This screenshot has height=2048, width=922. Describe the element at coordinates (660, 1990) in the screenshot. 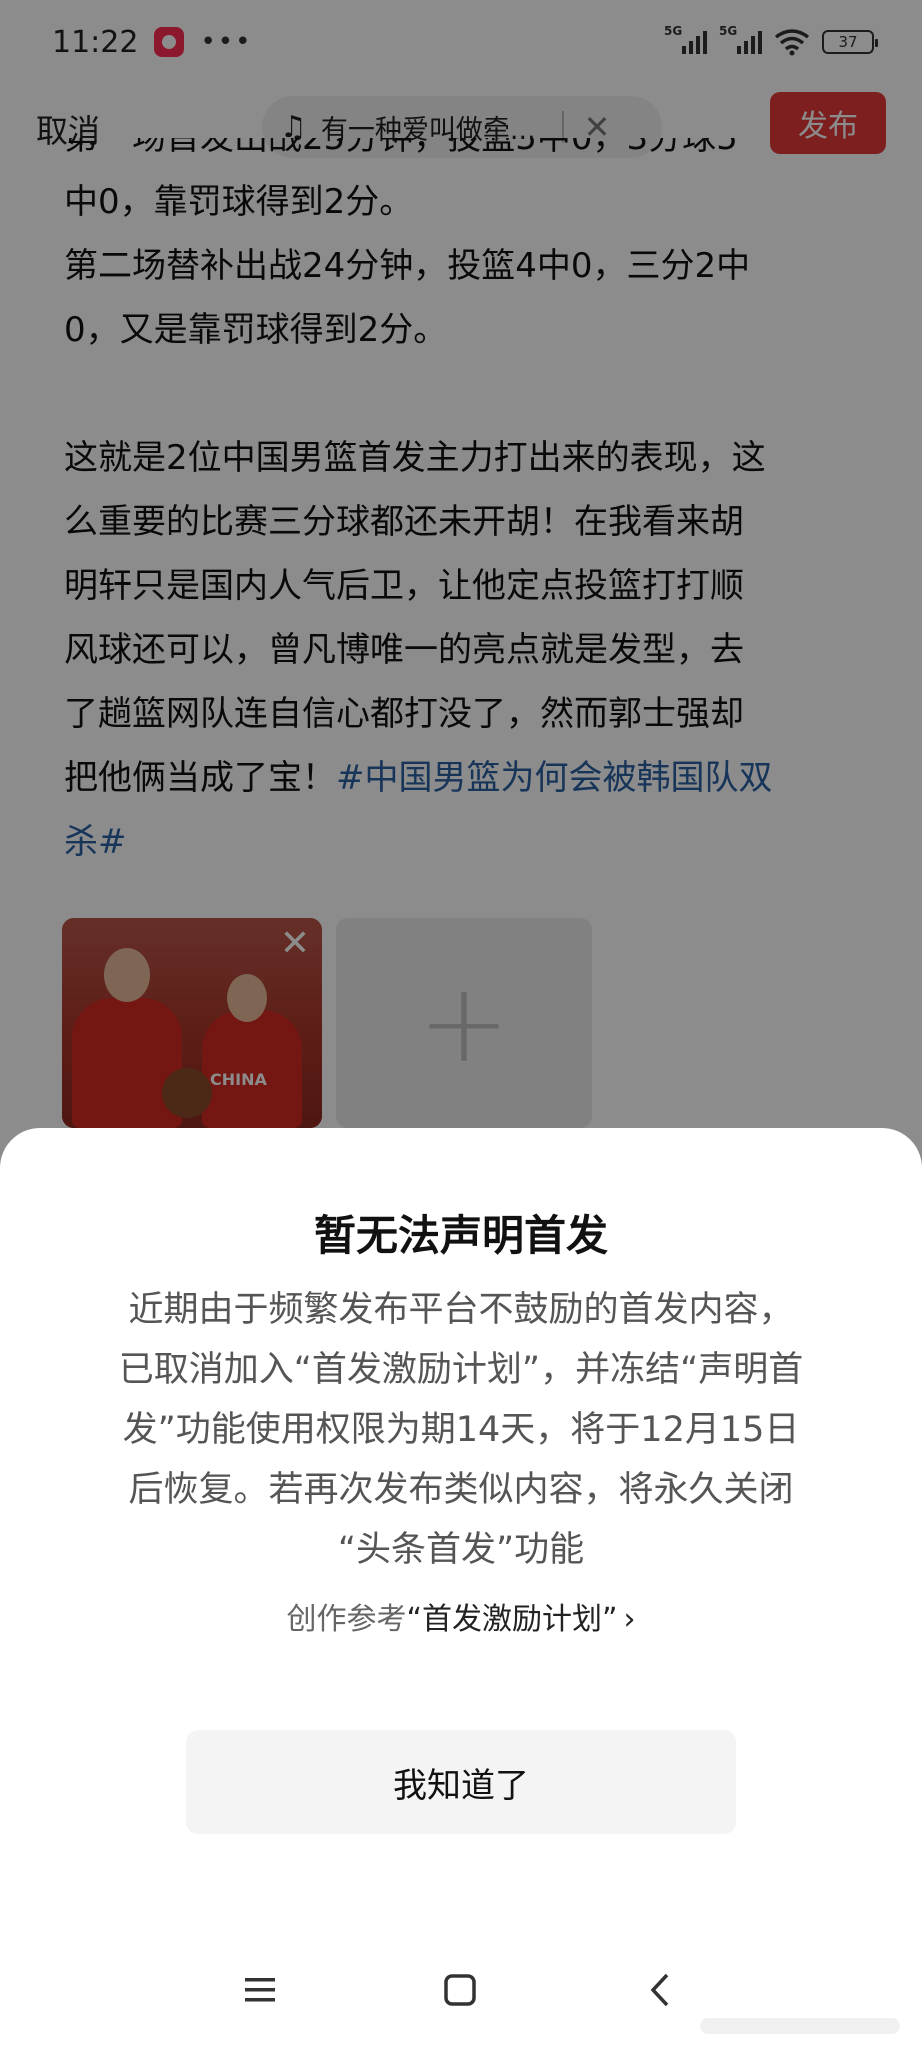

I see `back-icon` at that location.